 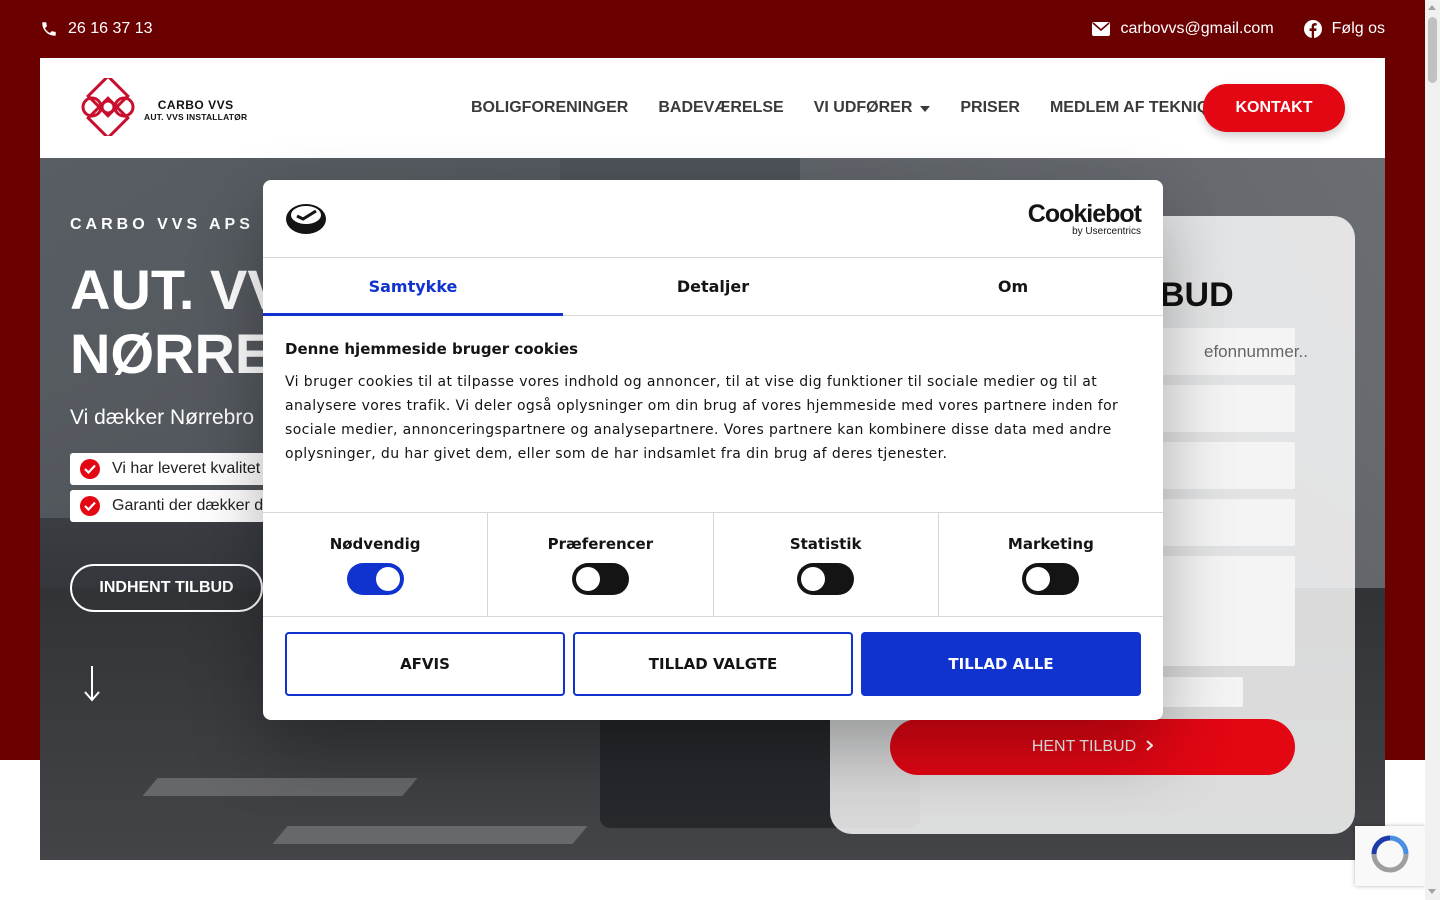 I want to click on hero-check-item: Vi har leveret kvalitet, so click(x=180, y=469).